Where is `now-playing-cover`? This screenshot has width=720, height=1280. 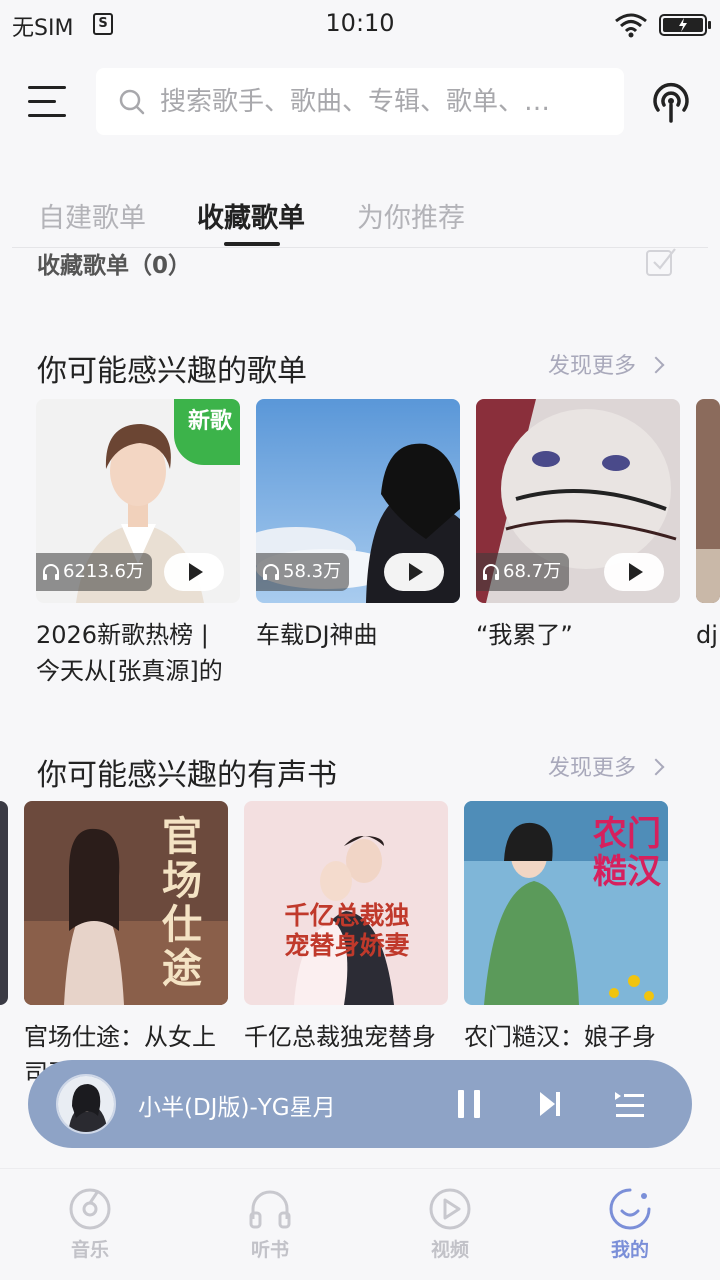 now-playing-cover is located at coordinates (86, 1104).